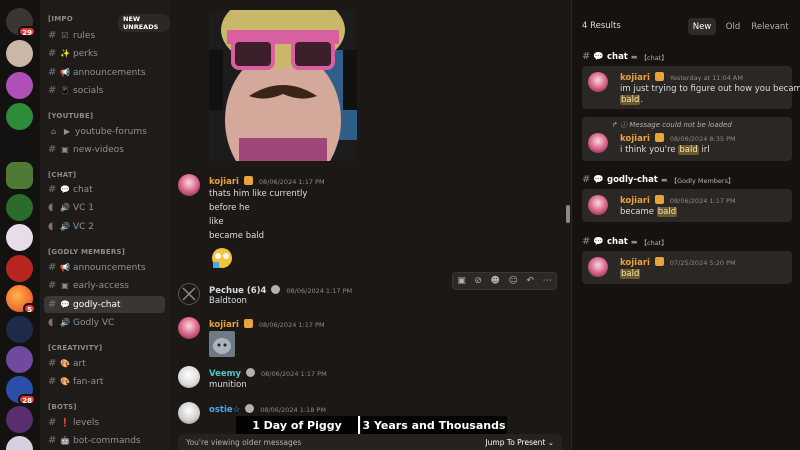 This screenshot has width=800, height=450. Describe the element at coordinates (678, 200) in the screenshot. I see `result-username: kojiari 08/06/2024 1:17 PM` at that location.